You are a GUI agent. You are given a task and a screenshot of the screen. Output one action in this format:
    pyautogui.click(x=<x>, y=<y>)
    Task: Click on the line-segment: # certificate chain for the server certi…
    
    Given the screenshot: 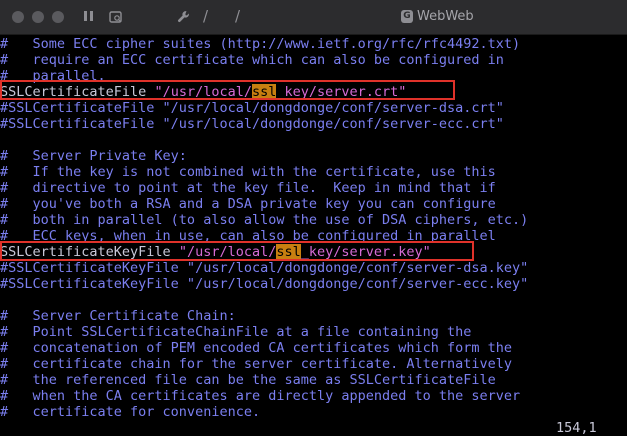 What is the action you would take?
    pyautogui.click(x=256, y=364)
    